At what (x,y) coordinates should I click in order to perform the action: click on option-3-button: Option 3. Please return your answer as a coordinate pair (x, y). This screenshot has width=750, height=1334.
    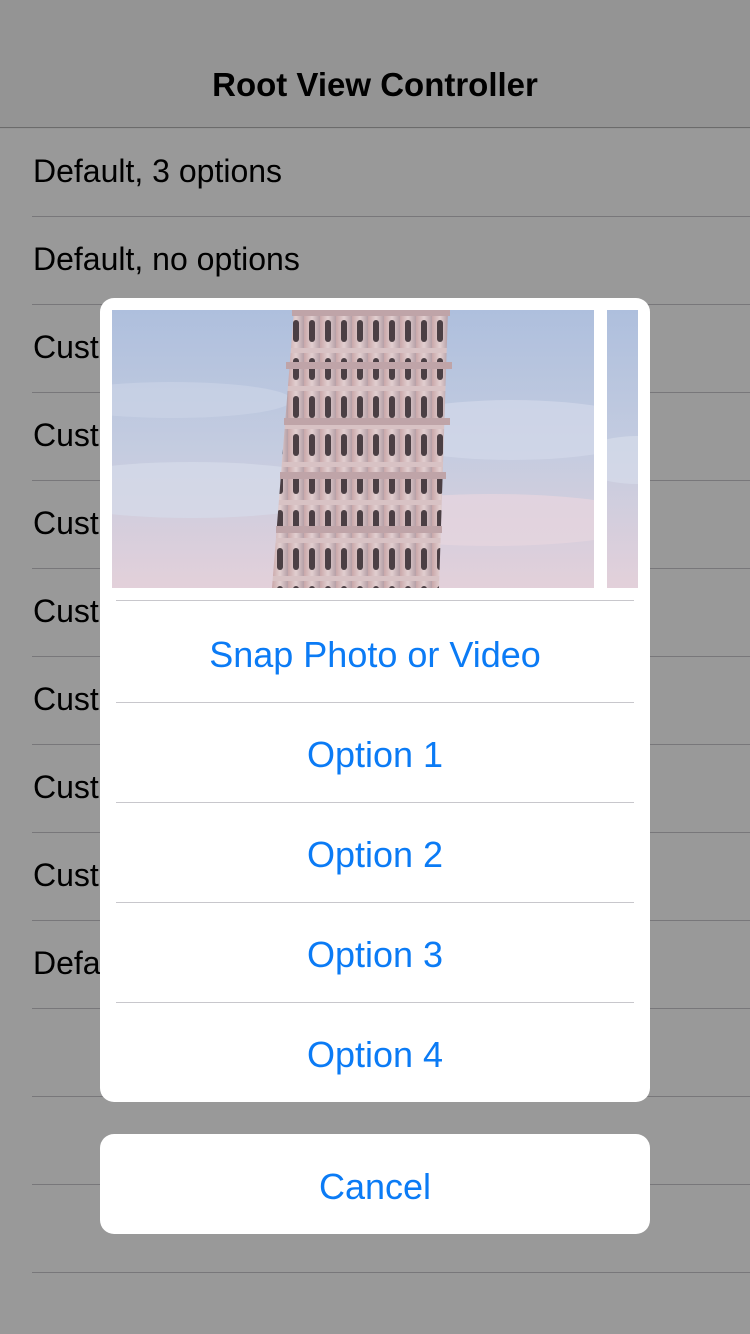
    Looking at the image, I should click on (375, 952).